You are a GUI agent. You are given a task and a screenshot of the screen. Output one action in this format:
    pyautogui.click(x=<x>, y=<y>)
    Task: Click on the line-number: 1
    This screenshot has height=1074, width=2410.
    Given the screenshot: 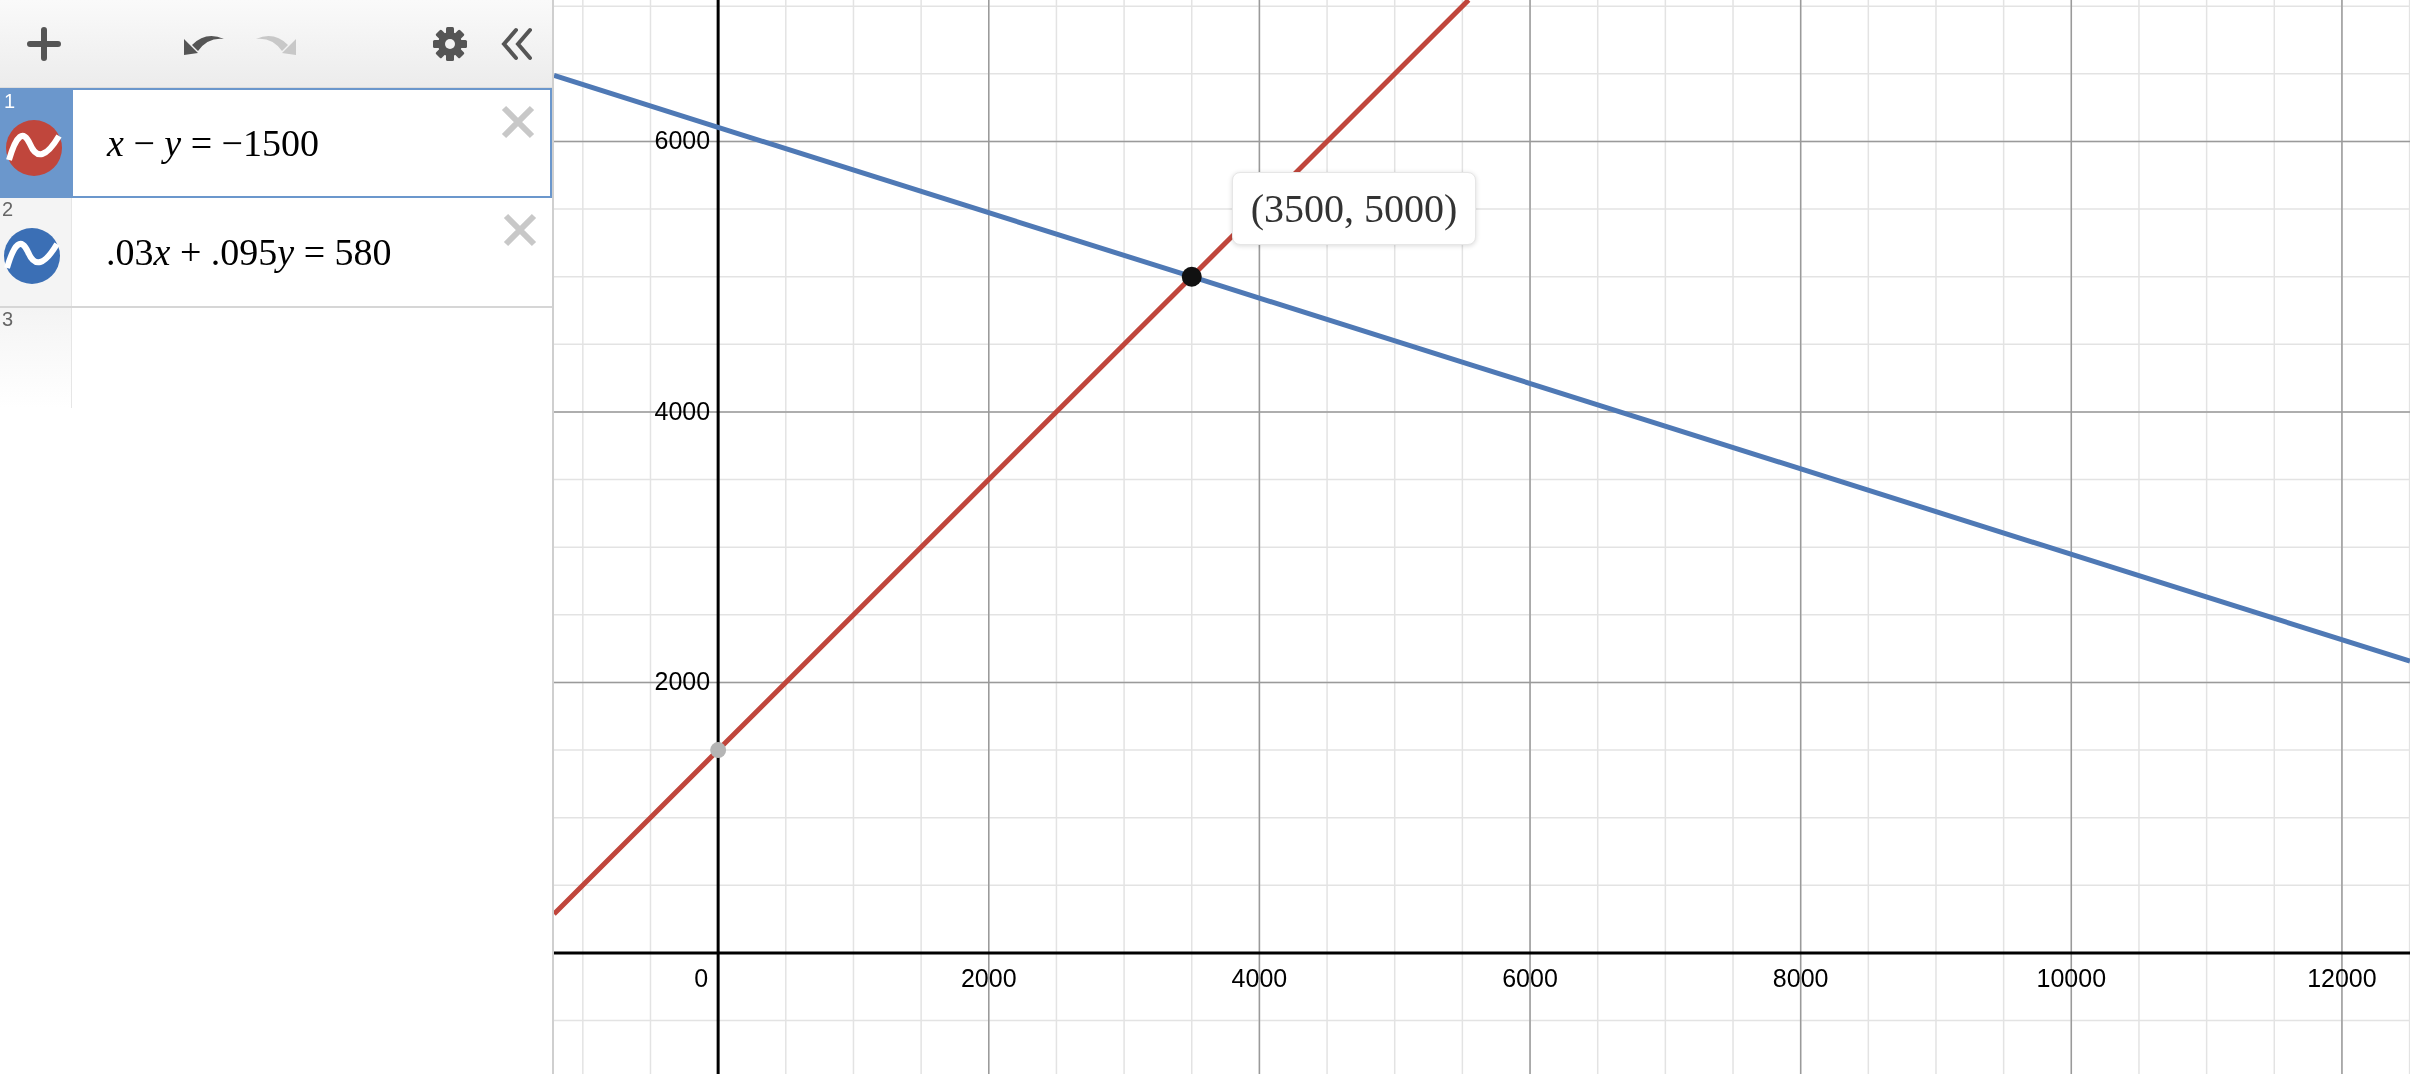 What is the action you would take?
    pyautogui.click(x=10, y=101)
    